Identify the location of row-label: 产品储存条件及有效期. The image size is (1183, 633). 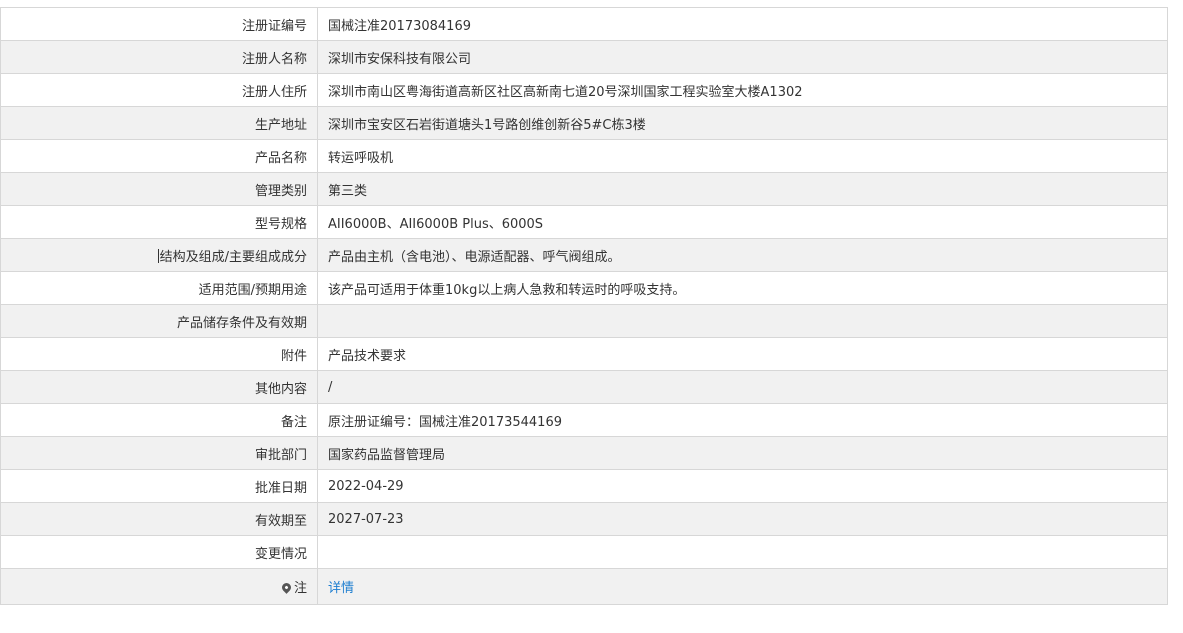
(159, 321).